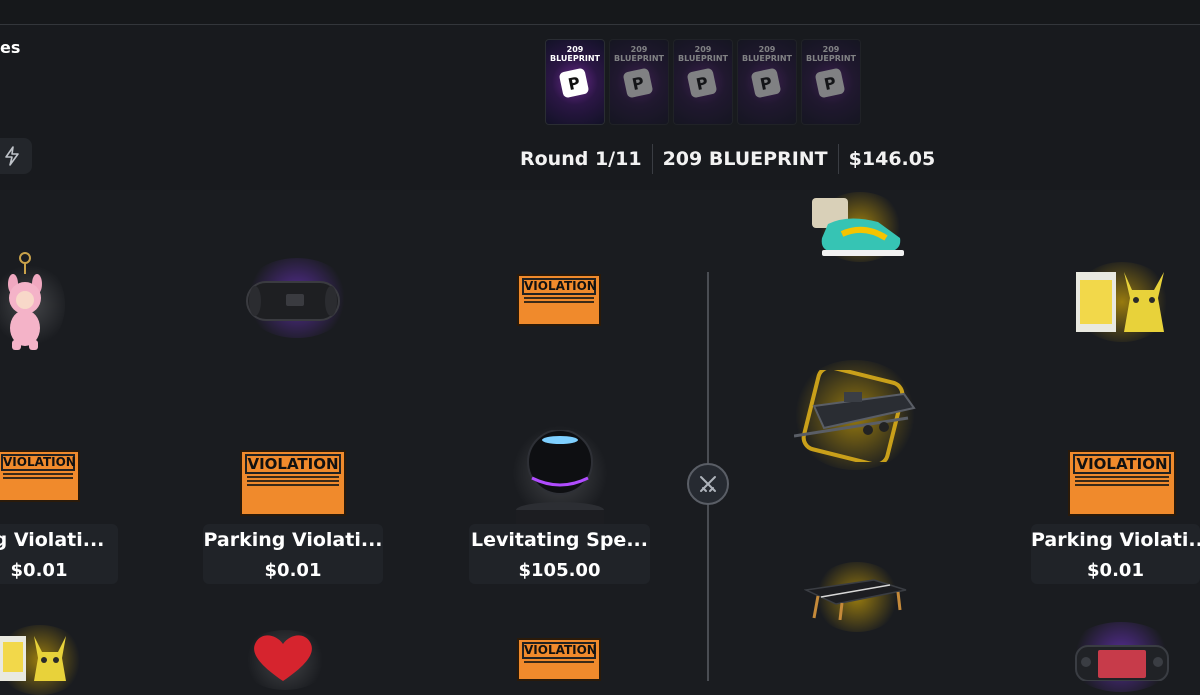 Image resolution: width=1200 pixels, height=695 pixels. Describe the element at coordinates (892, 159) in the screenshot. I see `battle-total: $146.05` at that location.